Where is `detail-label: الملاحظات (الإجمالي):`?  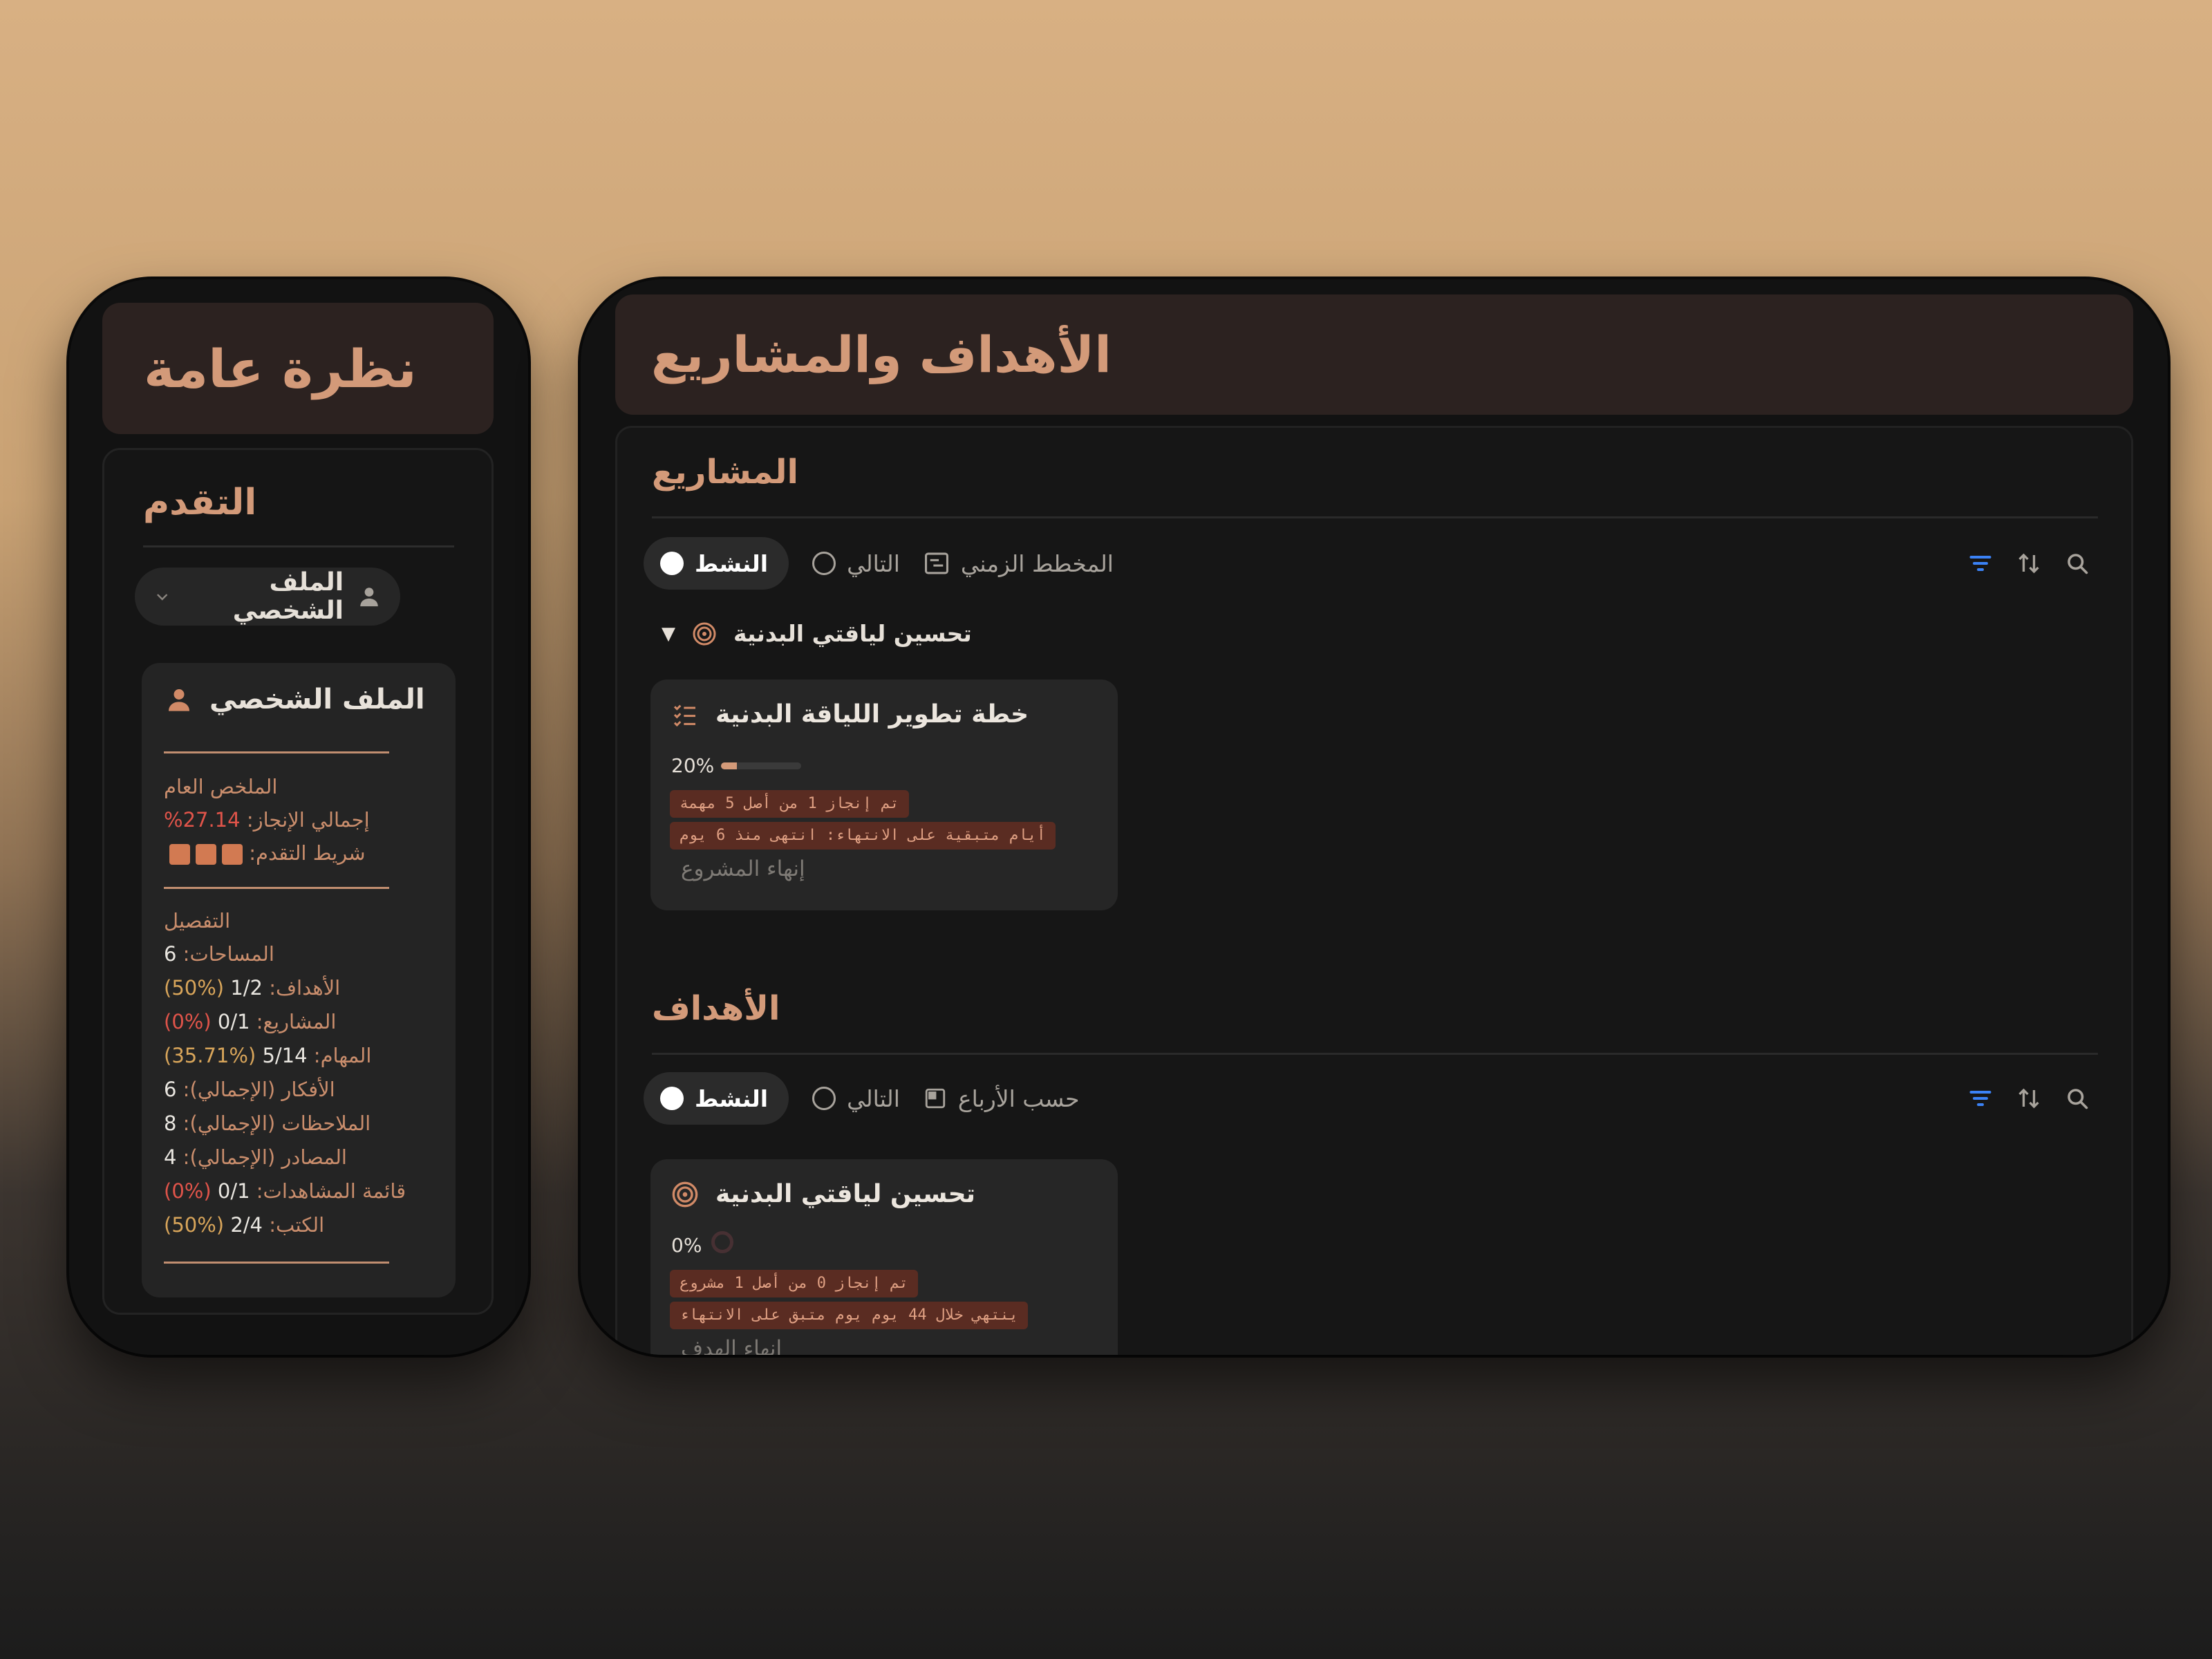
detail-label: الملاحظات (الإجمالي): is located at coordinates (273, 1124).